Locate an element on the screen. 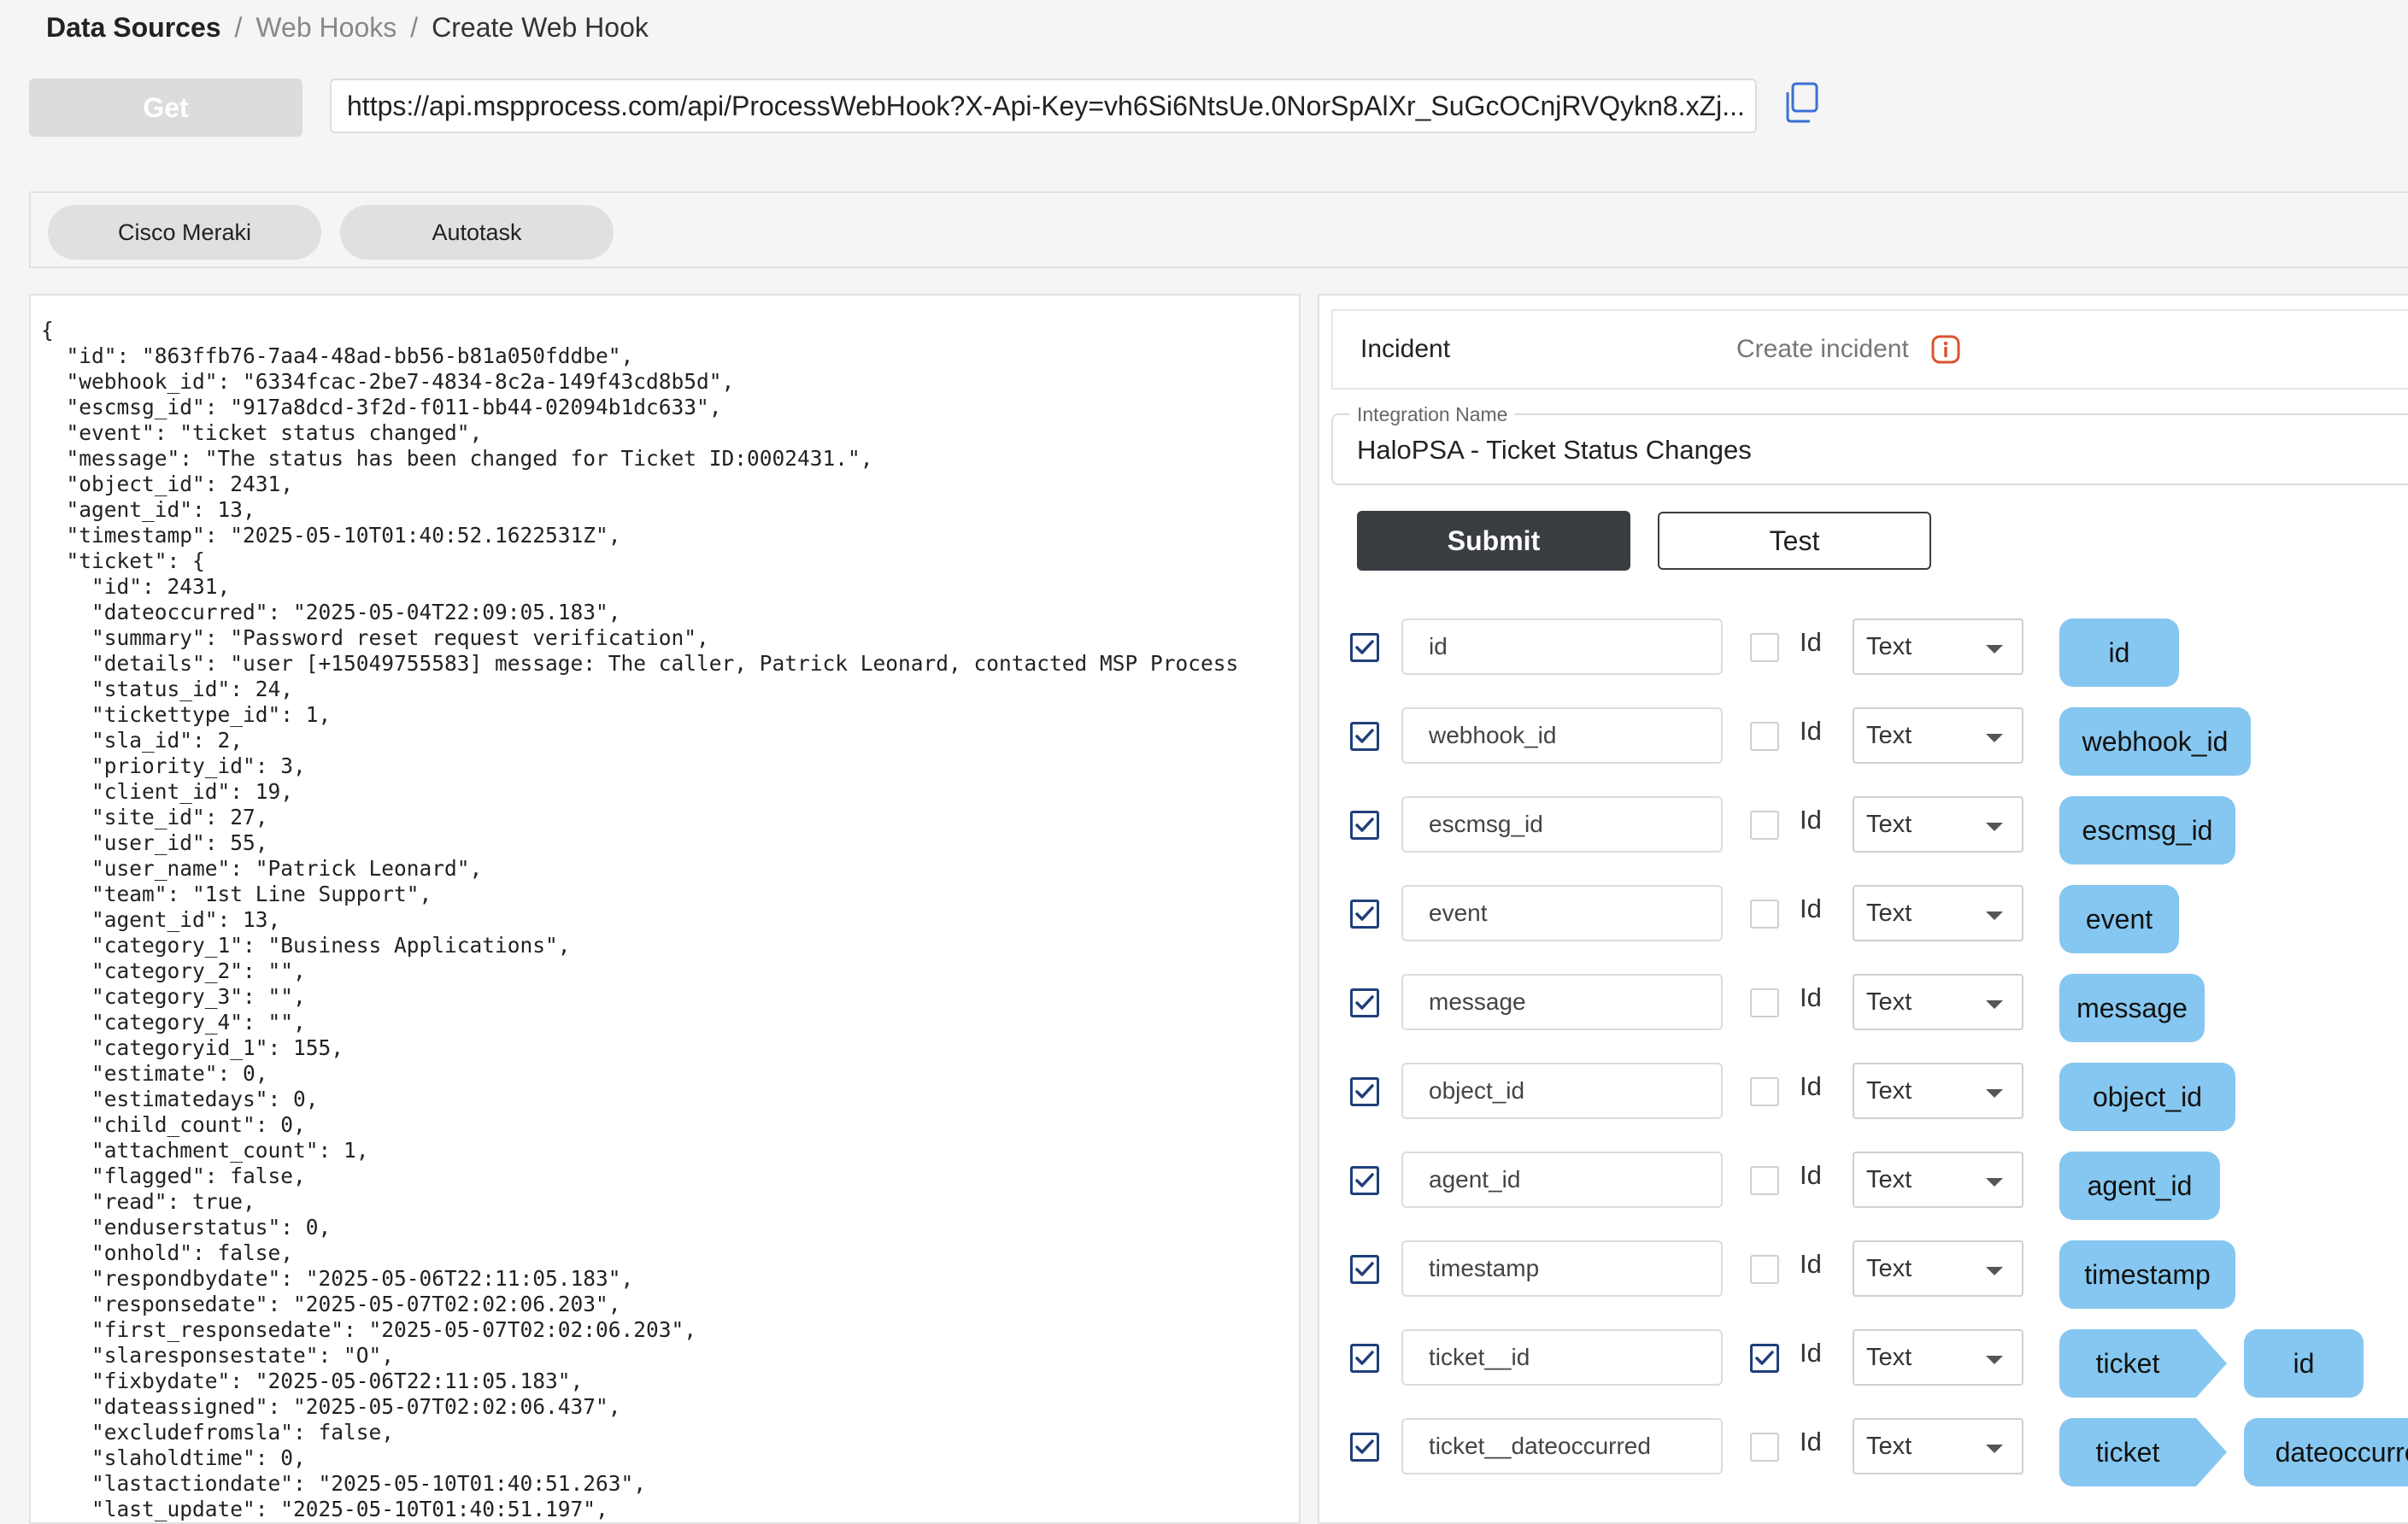 The height and width of the screenshot is (1524, 2408). source-button-autotask: Autotask is located at coordinates (477, 233).